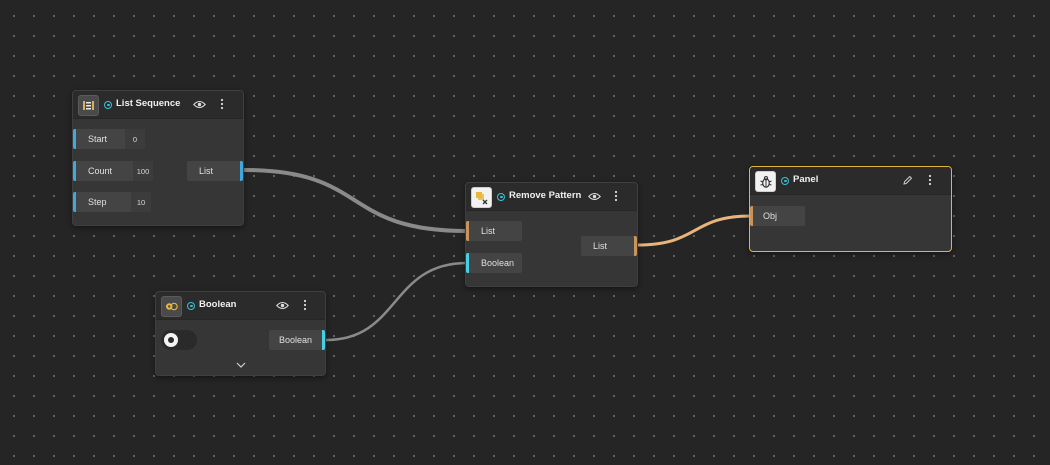 This screenshot has height=465, width=1050. I want to click on toggle-knob, so click(171, 340).